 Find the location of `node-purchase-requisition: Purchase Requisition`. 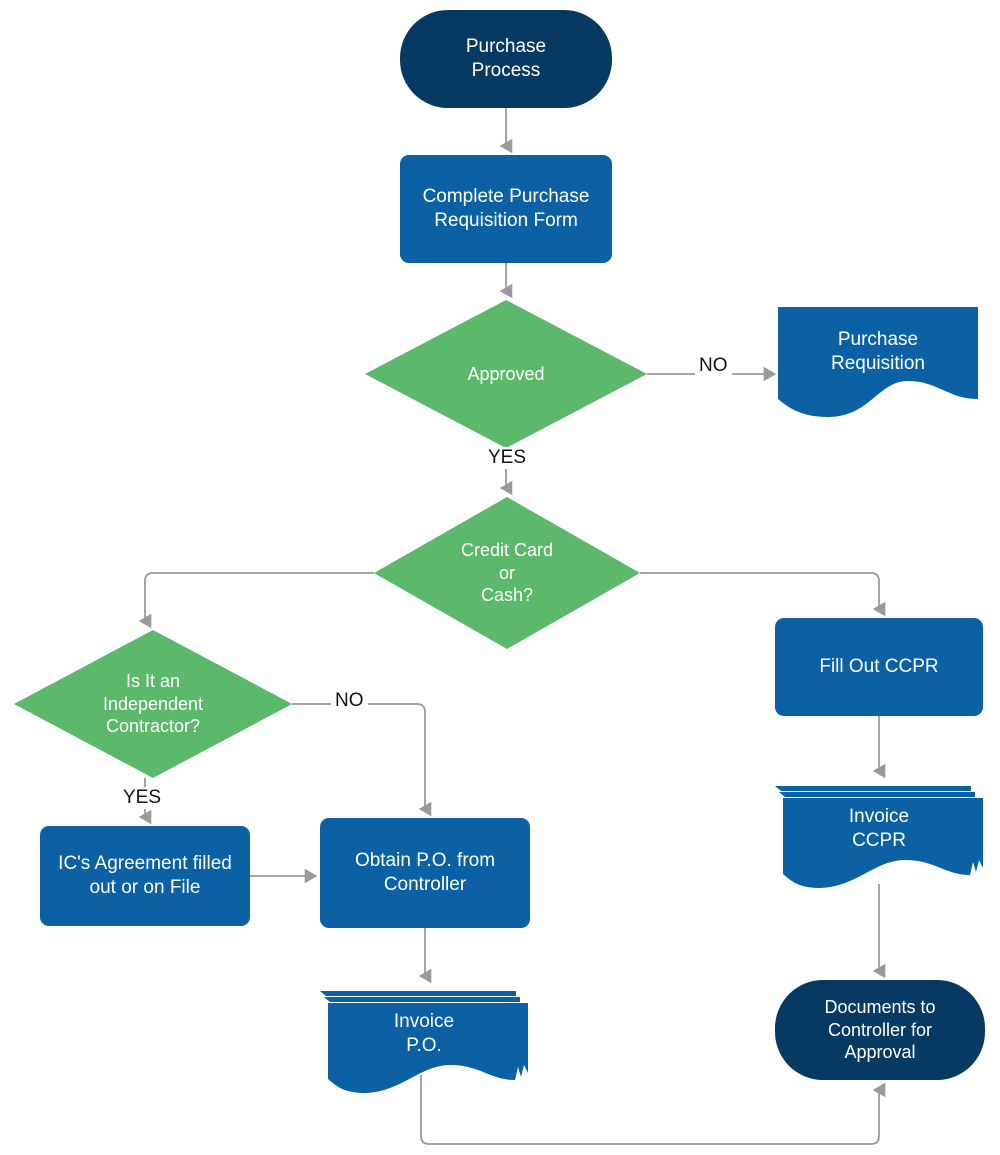

node-purchase-requisition: Purchase Requisition is located at coordinates (878, 367).